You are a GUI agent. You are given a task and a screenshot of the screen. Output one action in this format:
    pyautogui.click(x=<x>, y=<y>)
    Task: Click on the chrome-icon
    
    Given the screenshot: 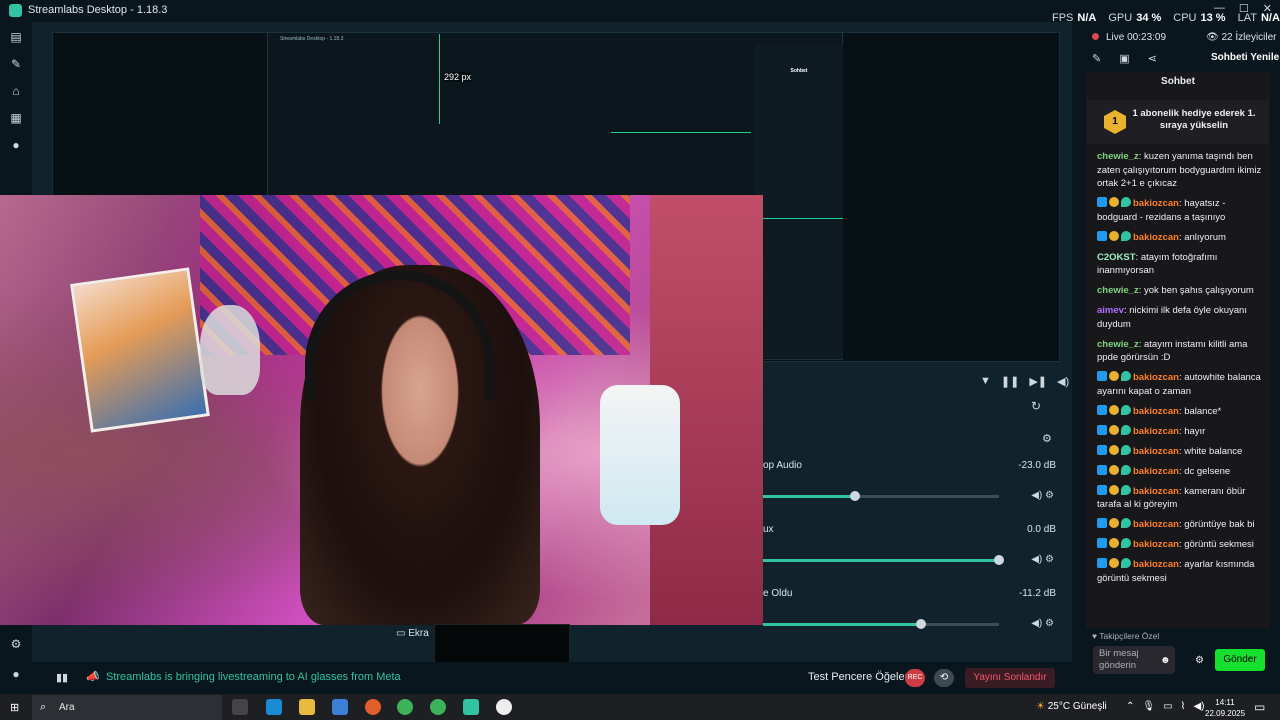 What is the action you would take?
    pyautogui.click(x=405, y=707)
    